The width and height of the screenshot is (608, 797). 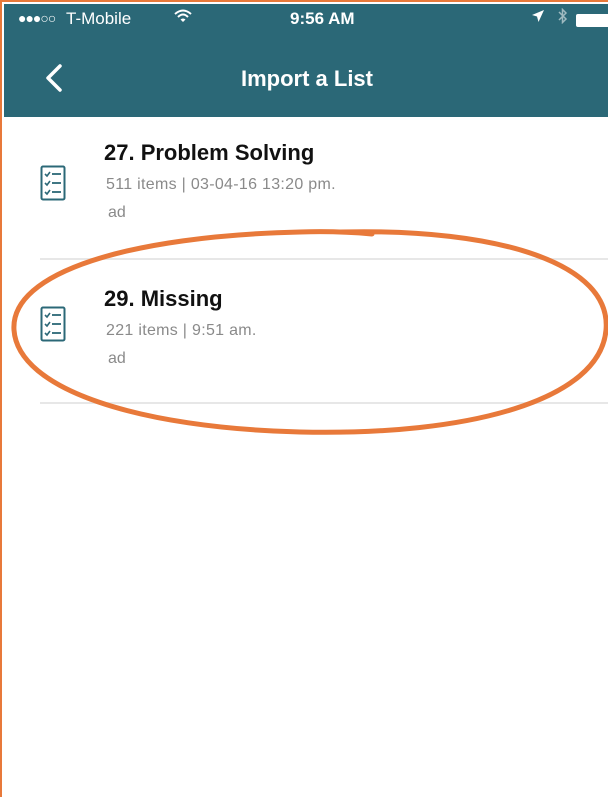 What do you see at coordinates (322, 18) in the screenshot?
I see `status-time: 9:56 AM` at bounding box center [322, 18].